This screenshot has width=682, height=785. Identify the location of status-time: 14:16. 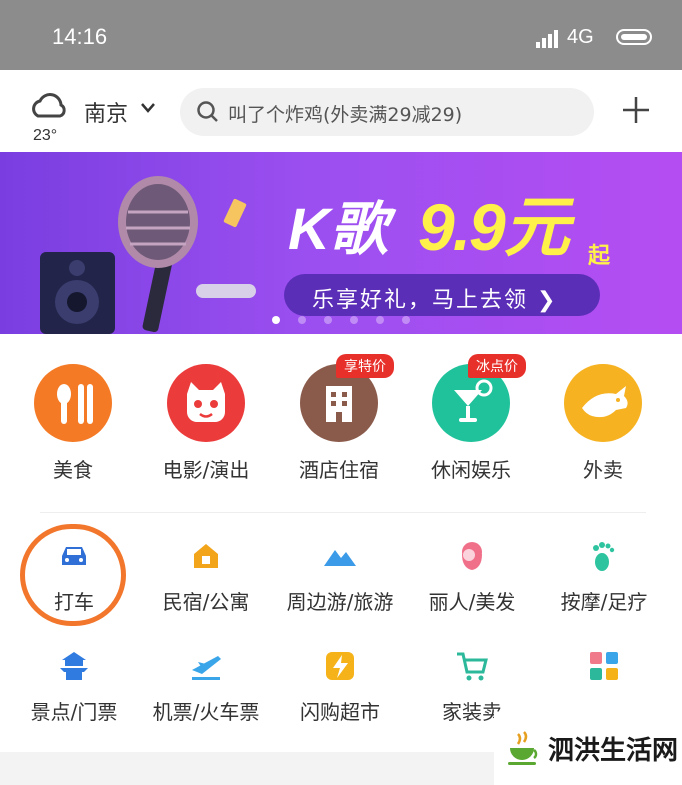
(80, 36).